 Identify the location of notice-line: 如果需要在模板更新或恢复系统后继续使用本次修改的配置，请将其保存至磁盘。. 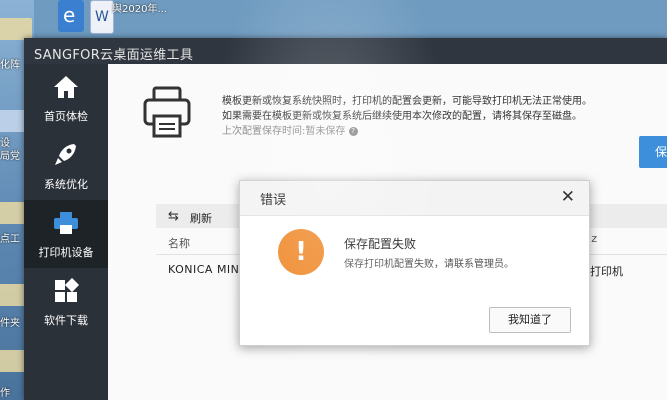
(402, 116).